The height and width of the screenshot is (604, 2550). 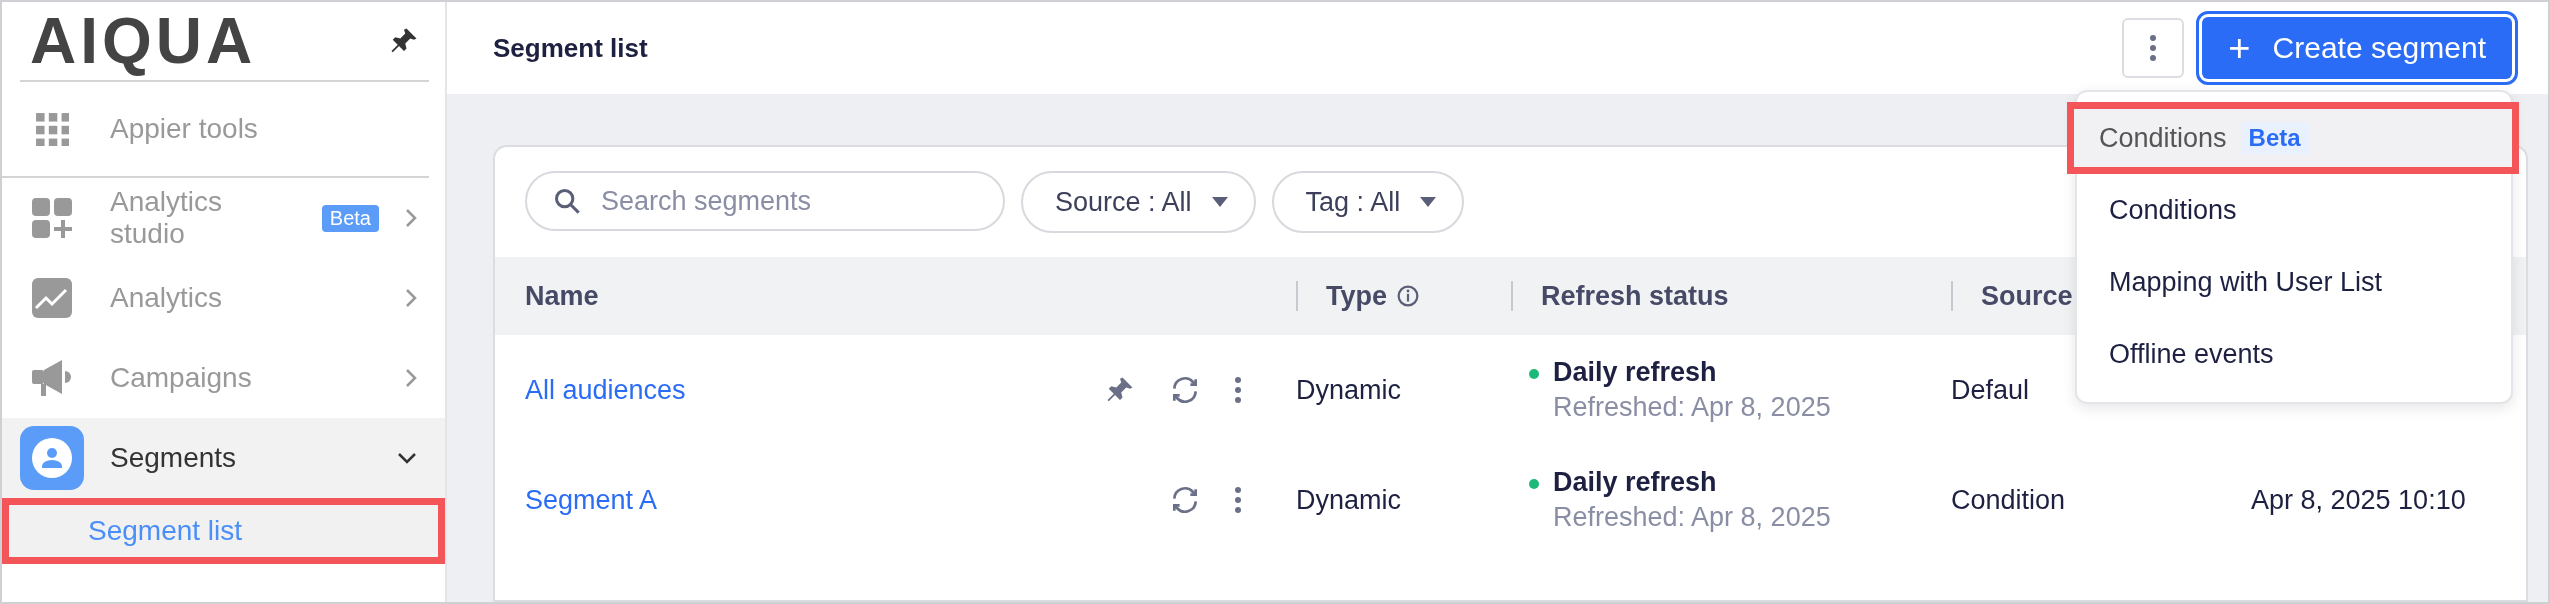 What do you see at coordinates (567, 201) in the screenshot?
I see `search-icon` at bounding box center [567, 201].